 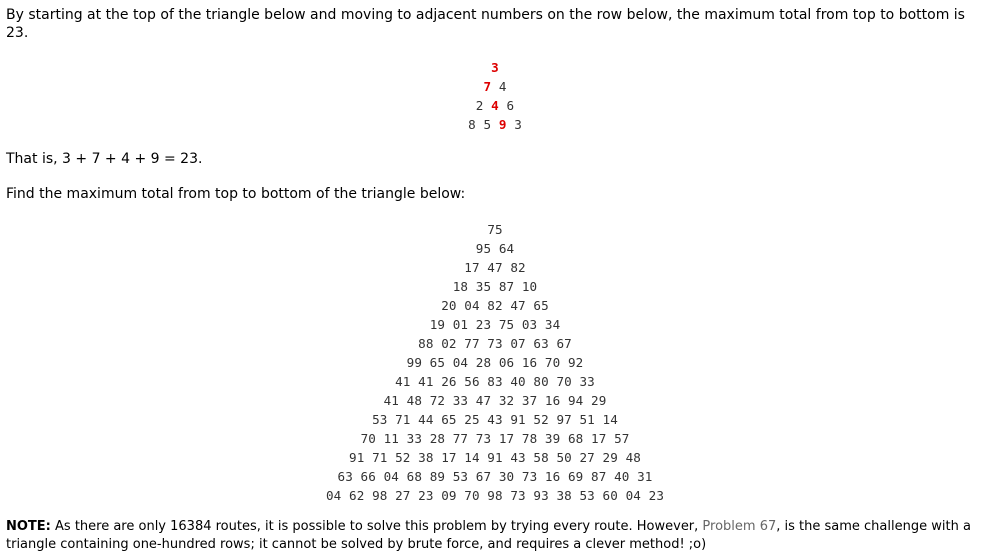 I want to click on problem-67-link: Problem 67, so click(x=739, y=526).